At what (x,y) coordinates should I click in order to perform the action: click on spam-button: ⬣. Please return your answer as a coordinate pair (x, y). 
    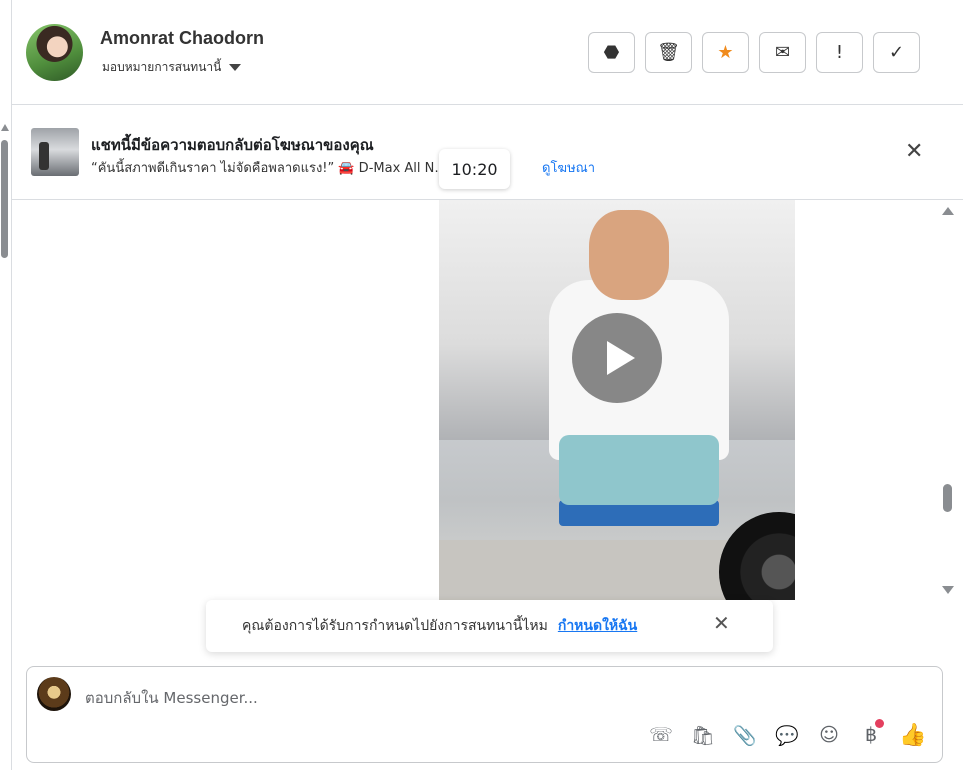
    Looking at the image, I should click on (611, 52).